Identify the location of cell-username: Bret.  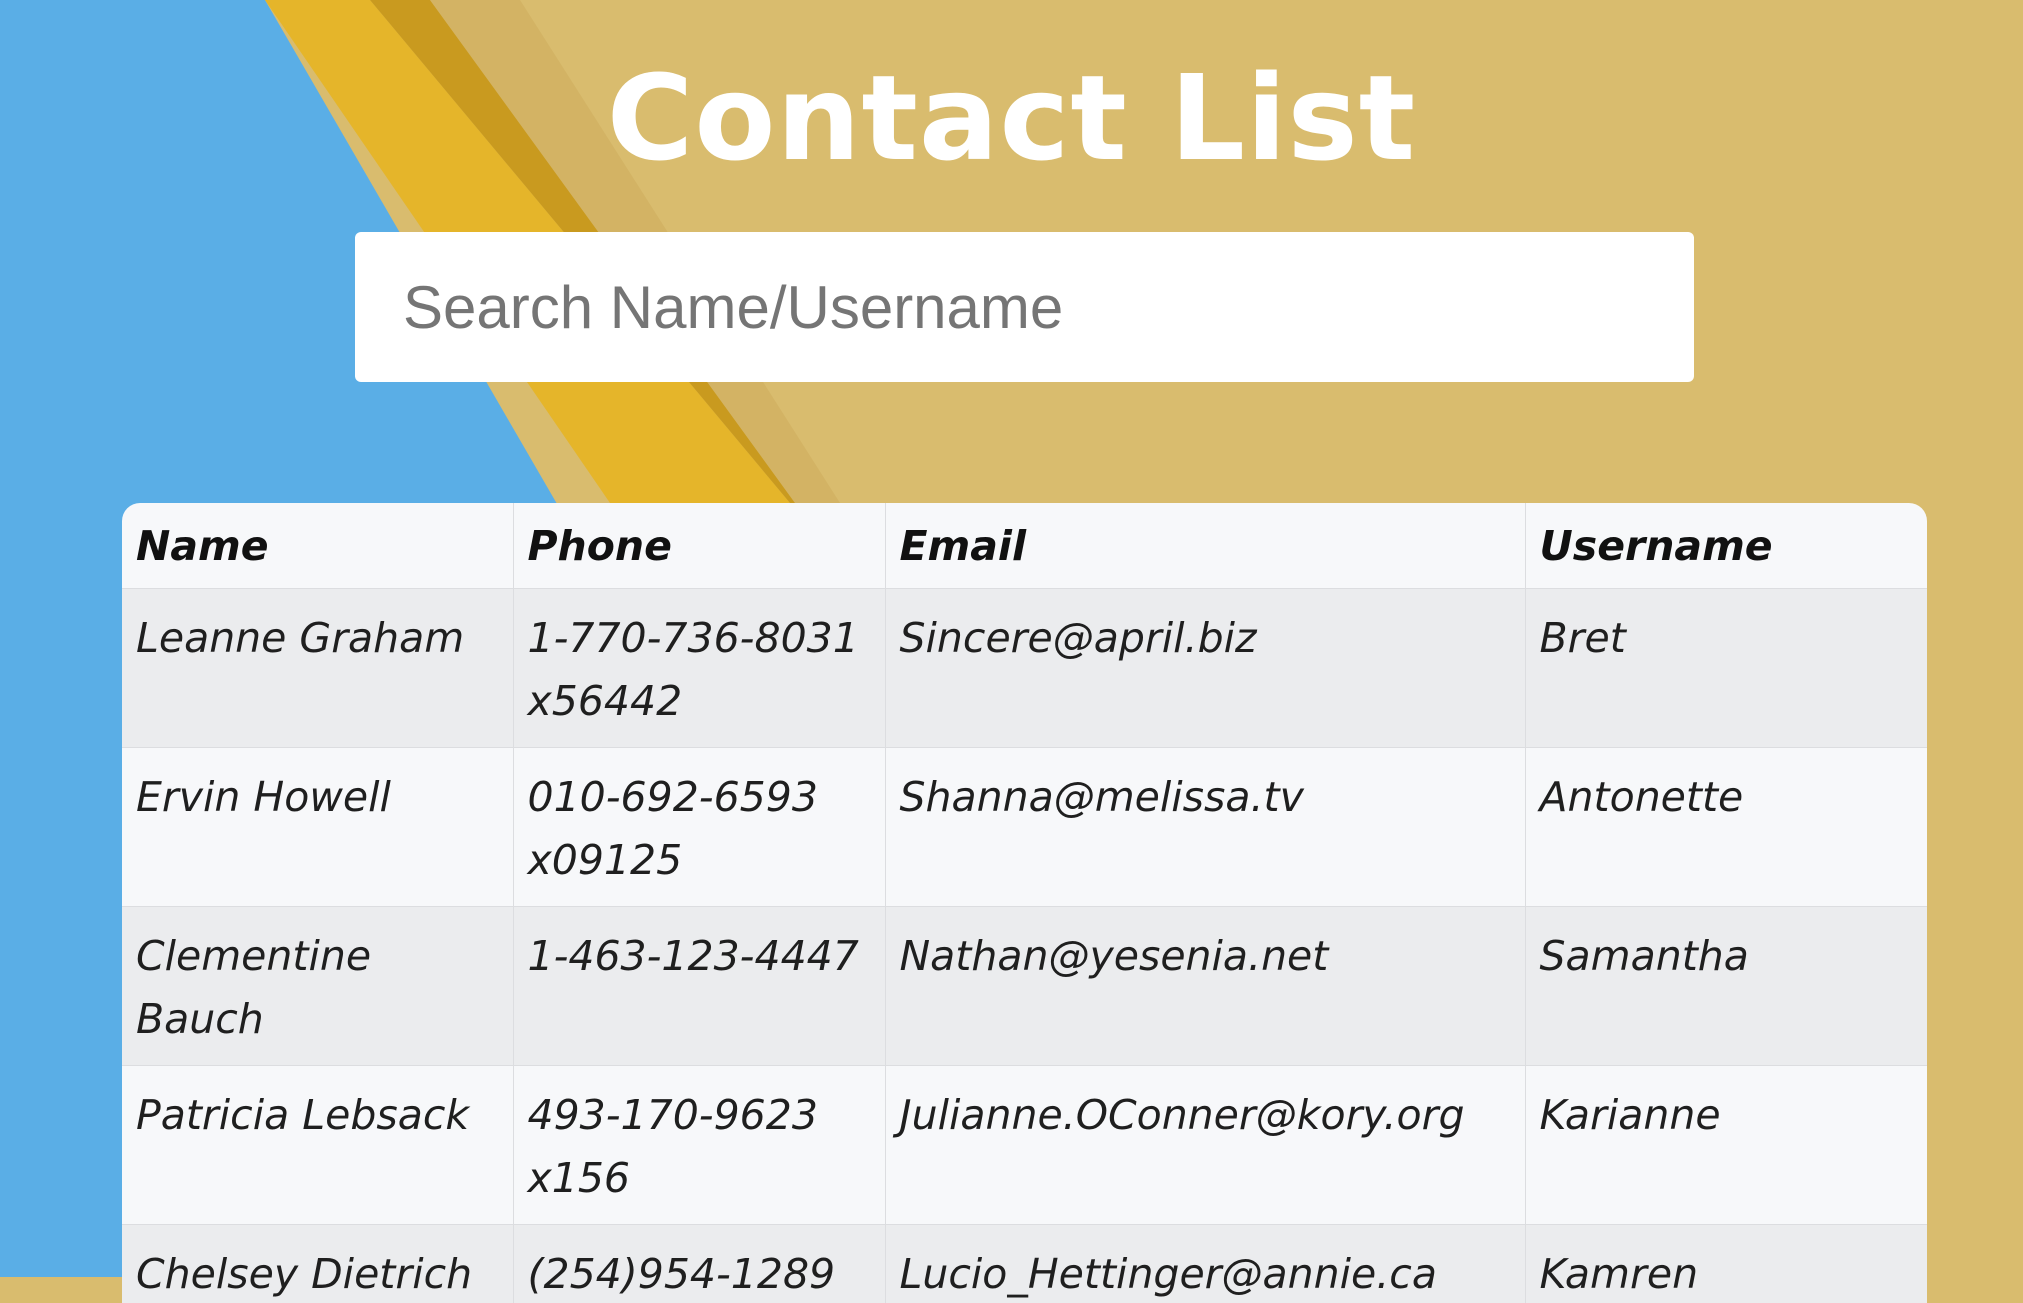
(1726, 668).